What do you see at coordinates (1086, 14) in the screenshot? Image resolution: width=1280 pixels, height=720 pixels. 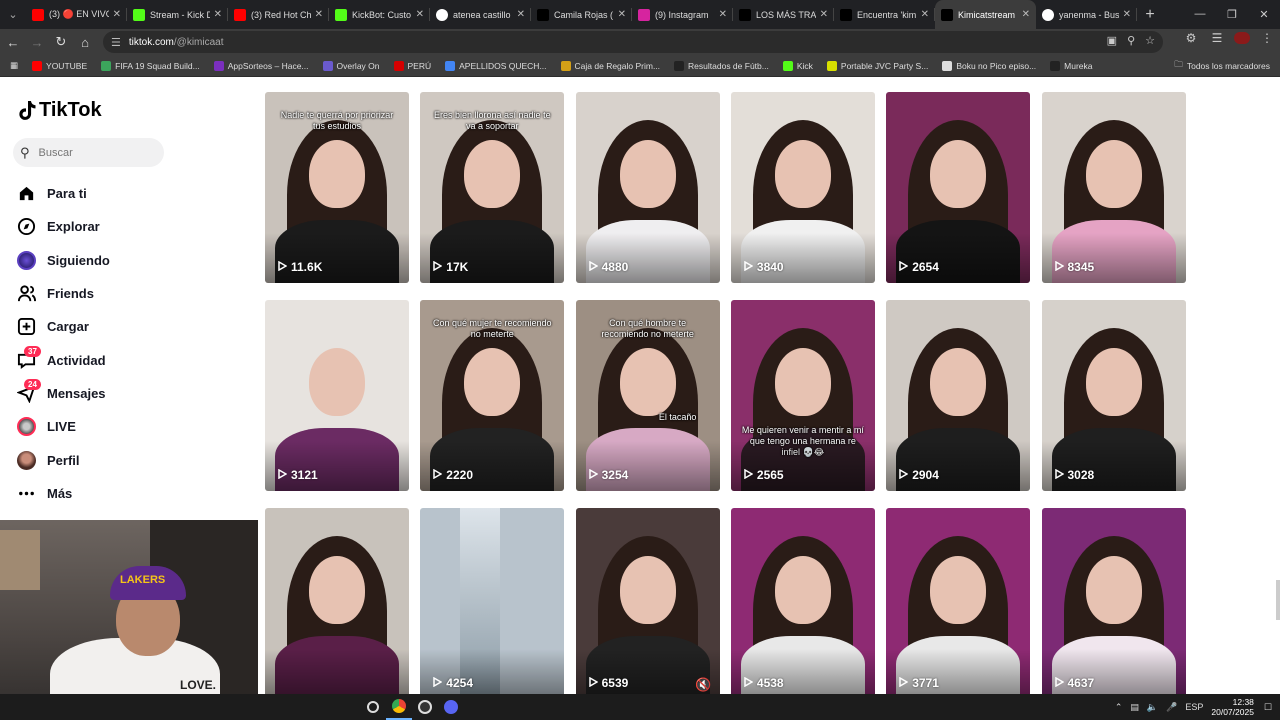 I see `tab-10: yanenma - Bus ✕` at bounding box center [1086, 14].